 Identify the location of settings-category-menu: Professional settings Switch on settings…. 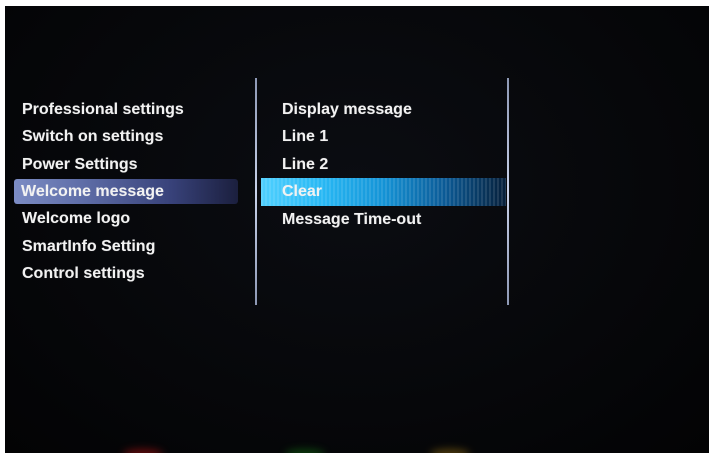
(126, 191).